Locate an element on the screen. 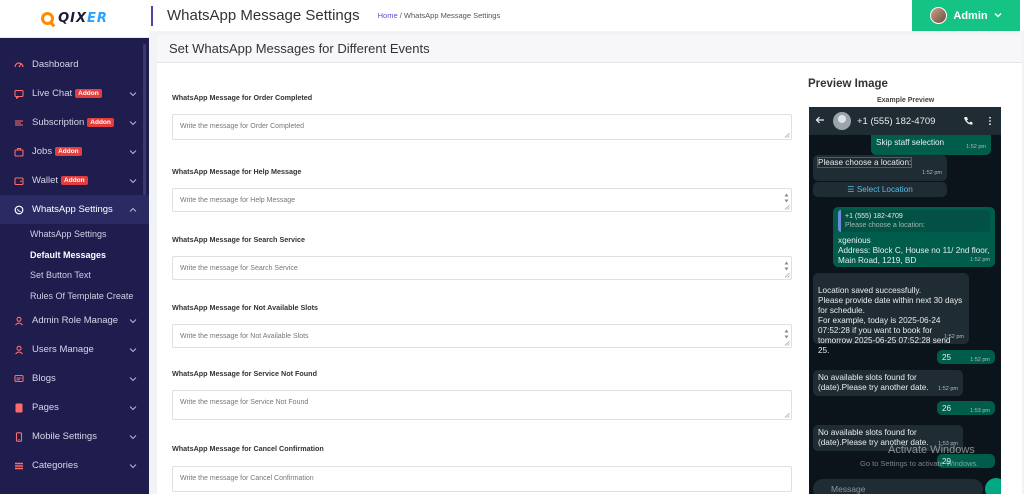 The width and height of the screenshot is (1024, 494). brand-logo: QIXER is located at coordinates (74, 19).